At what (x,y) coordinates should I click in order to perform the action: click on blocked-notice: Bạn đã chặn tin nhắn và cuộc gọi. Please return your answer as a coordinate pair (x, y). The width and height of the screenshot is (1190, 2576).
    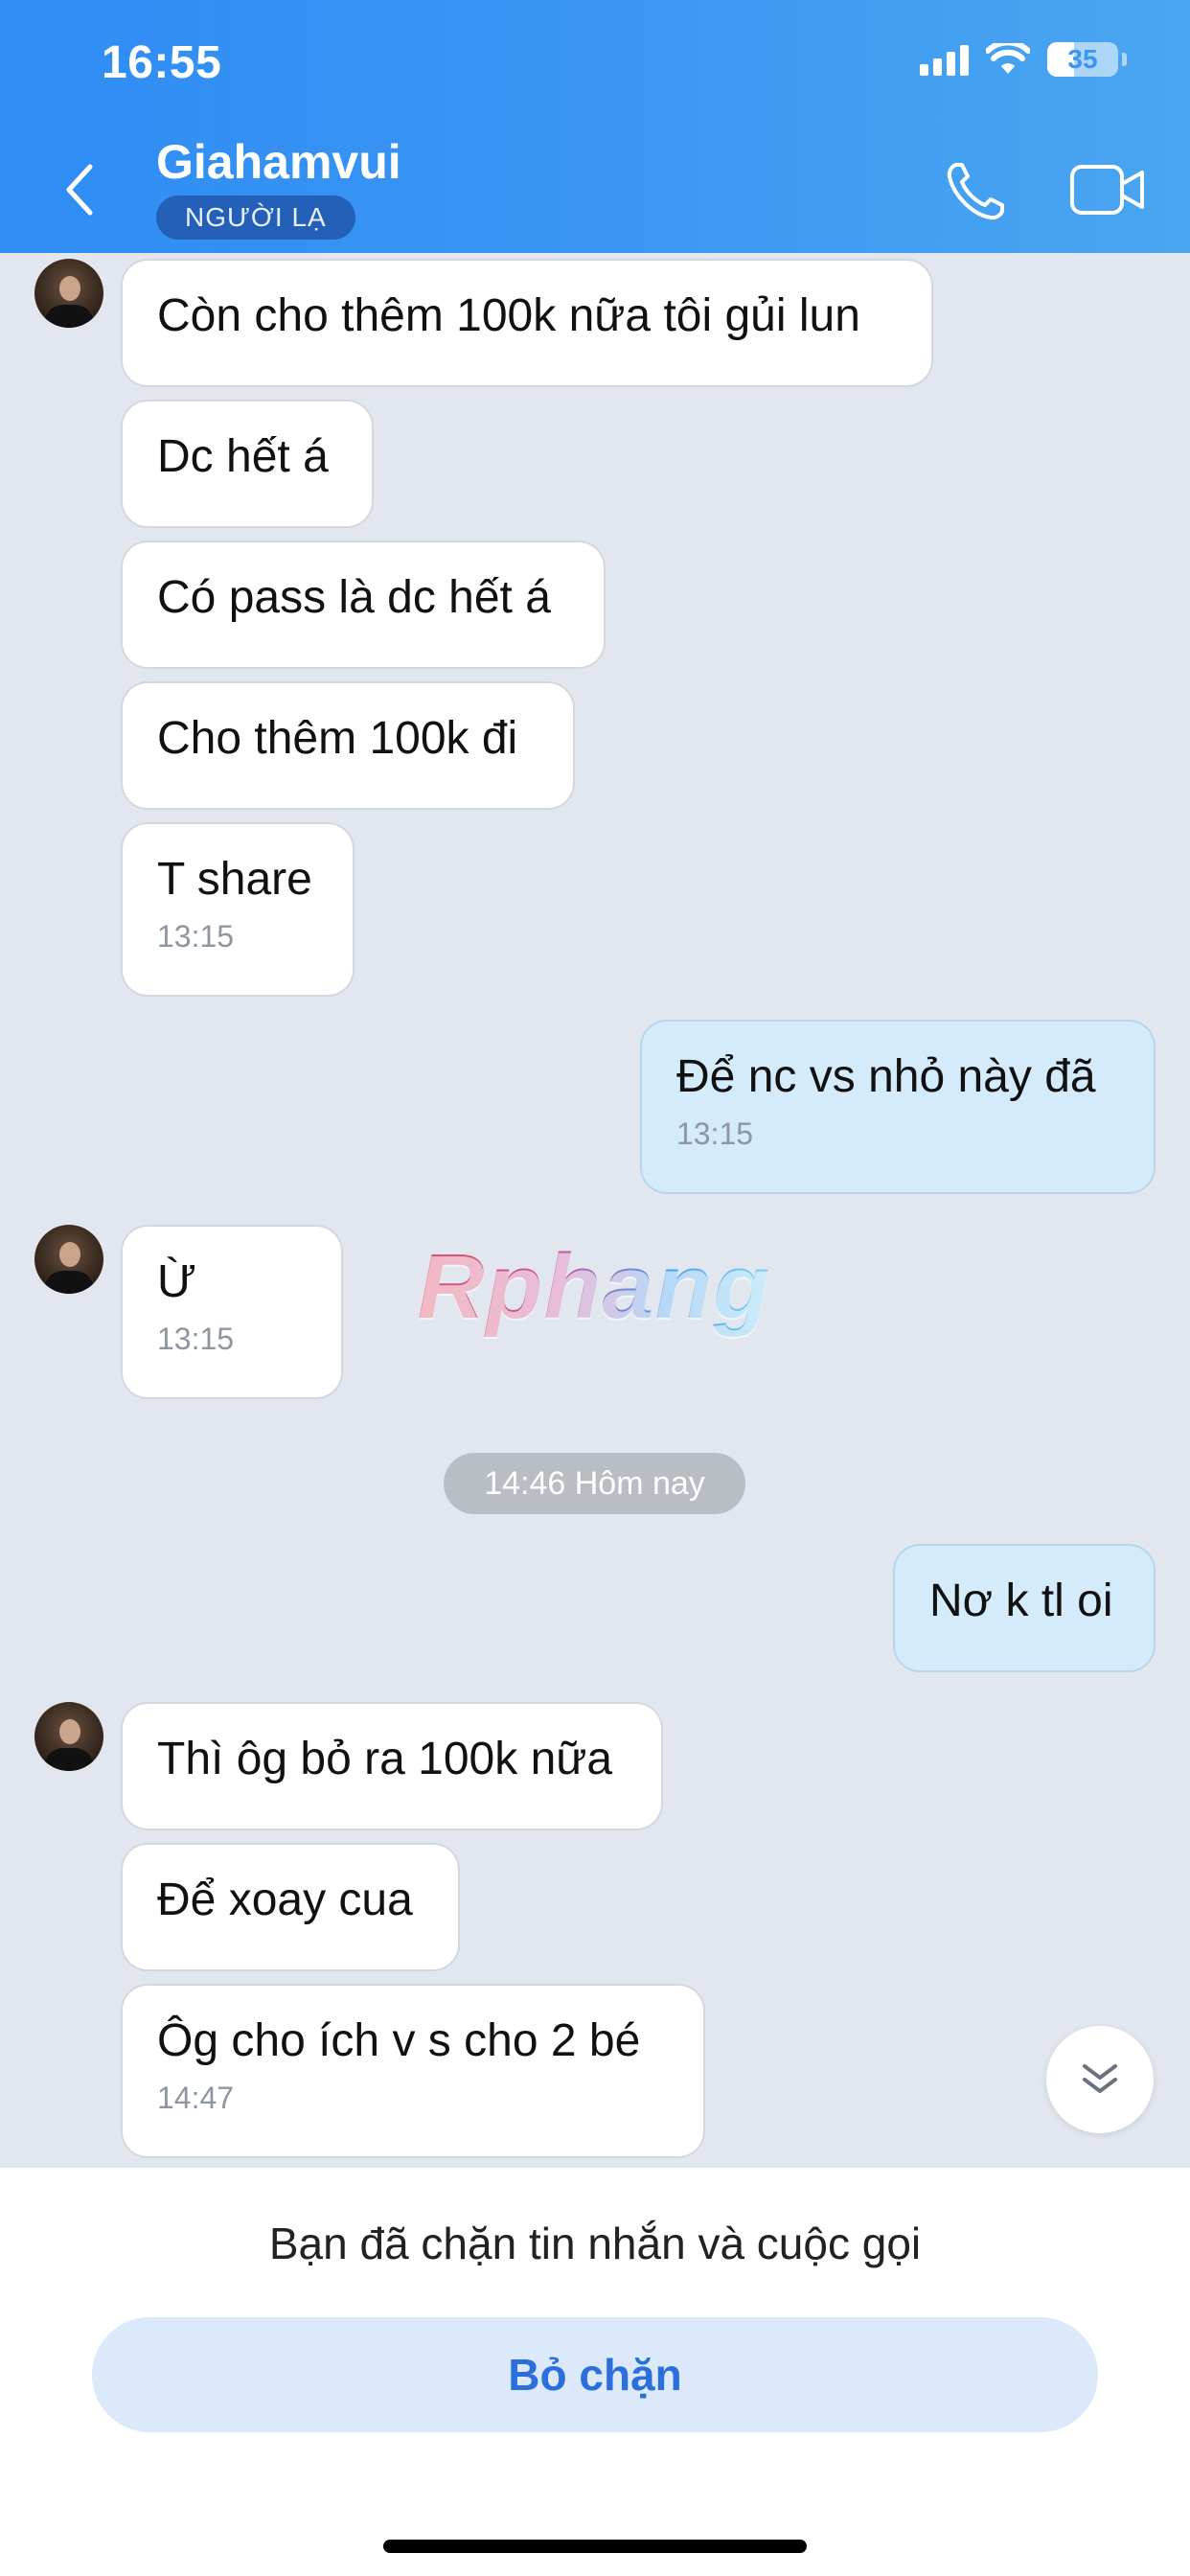
    Looking at the image, I should click on (595, 2243).